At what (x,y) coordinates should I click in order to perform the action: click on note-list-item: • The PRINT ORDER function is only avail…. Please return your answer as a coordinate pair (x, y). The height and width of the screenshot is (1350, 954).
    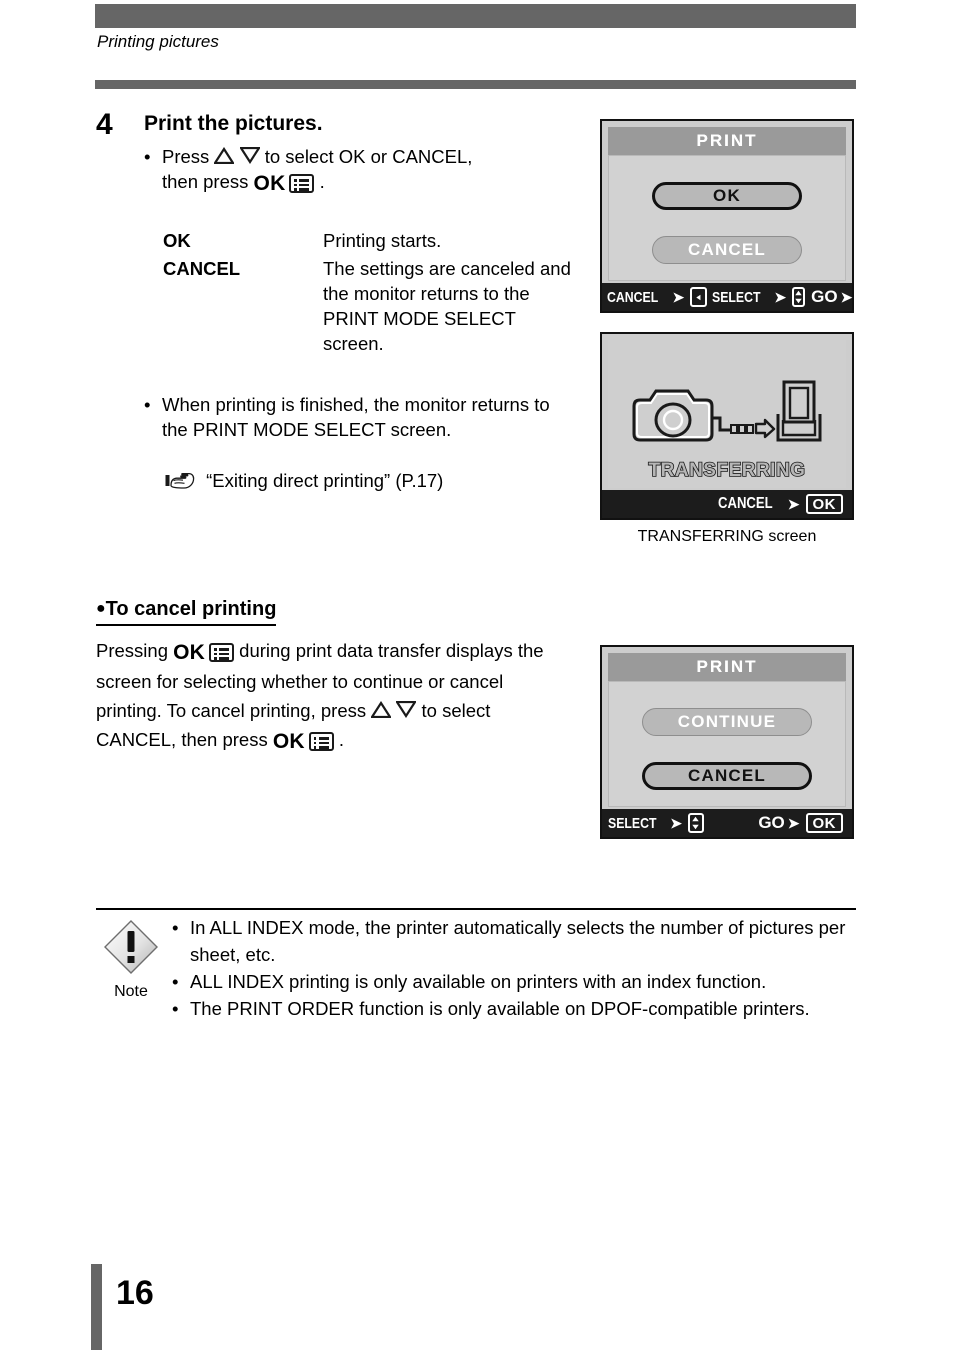
    Looking at the image, I should click on (513, 1008).